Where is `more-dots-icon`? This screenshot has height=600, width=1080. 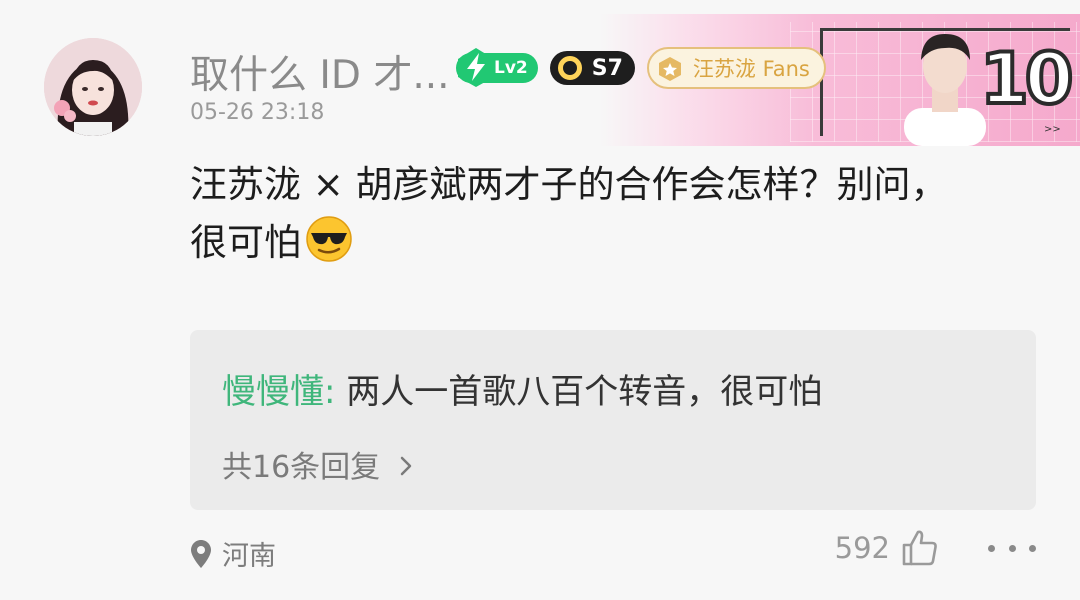 more-dots-icon is located at coordinates (1012, 548).